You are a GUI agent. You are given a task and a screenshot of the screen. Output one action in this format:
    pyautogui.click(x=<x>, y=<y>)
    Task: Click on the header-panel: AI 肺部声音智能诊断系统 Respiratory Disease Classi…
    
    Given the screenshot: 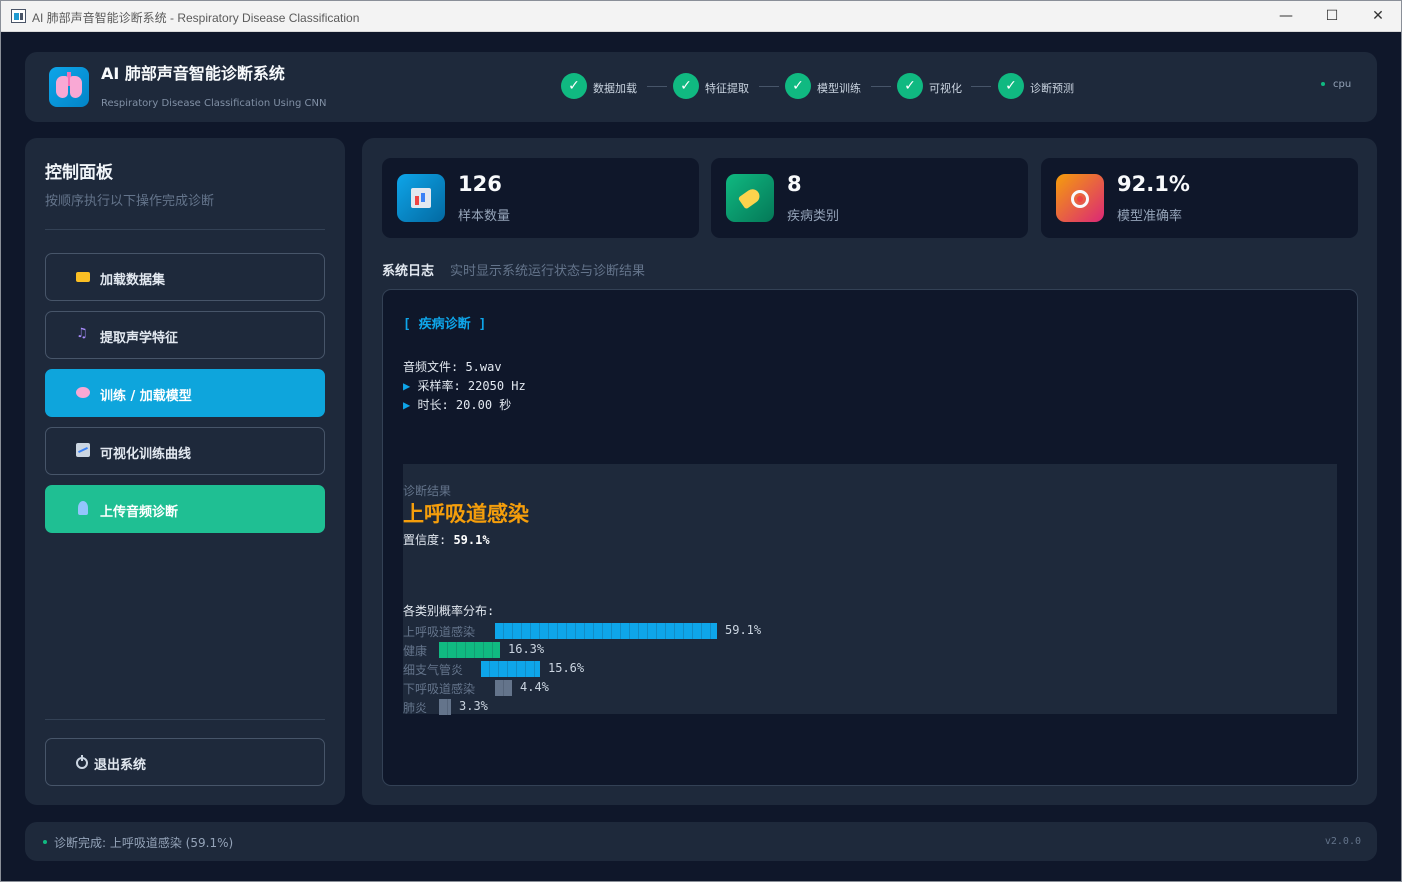 What is the action you would take?
    pyautogui.click(x=701, y=87)
    